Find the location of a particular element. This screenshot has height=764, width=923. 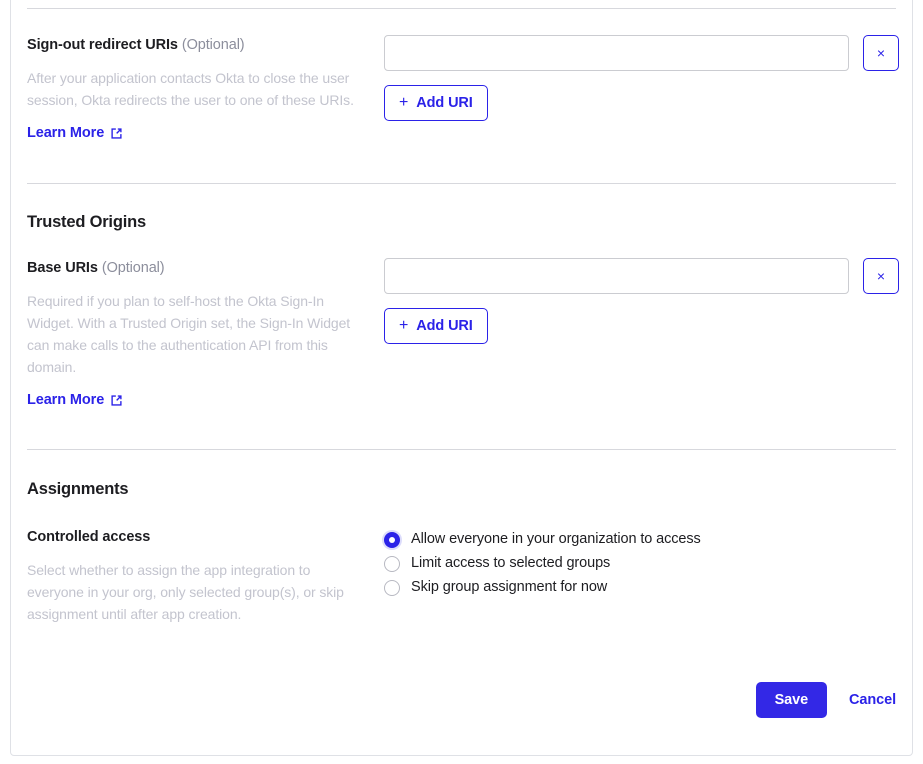

signout-redirect-input-column: × + Add URI is located at coordinates (641, 78).